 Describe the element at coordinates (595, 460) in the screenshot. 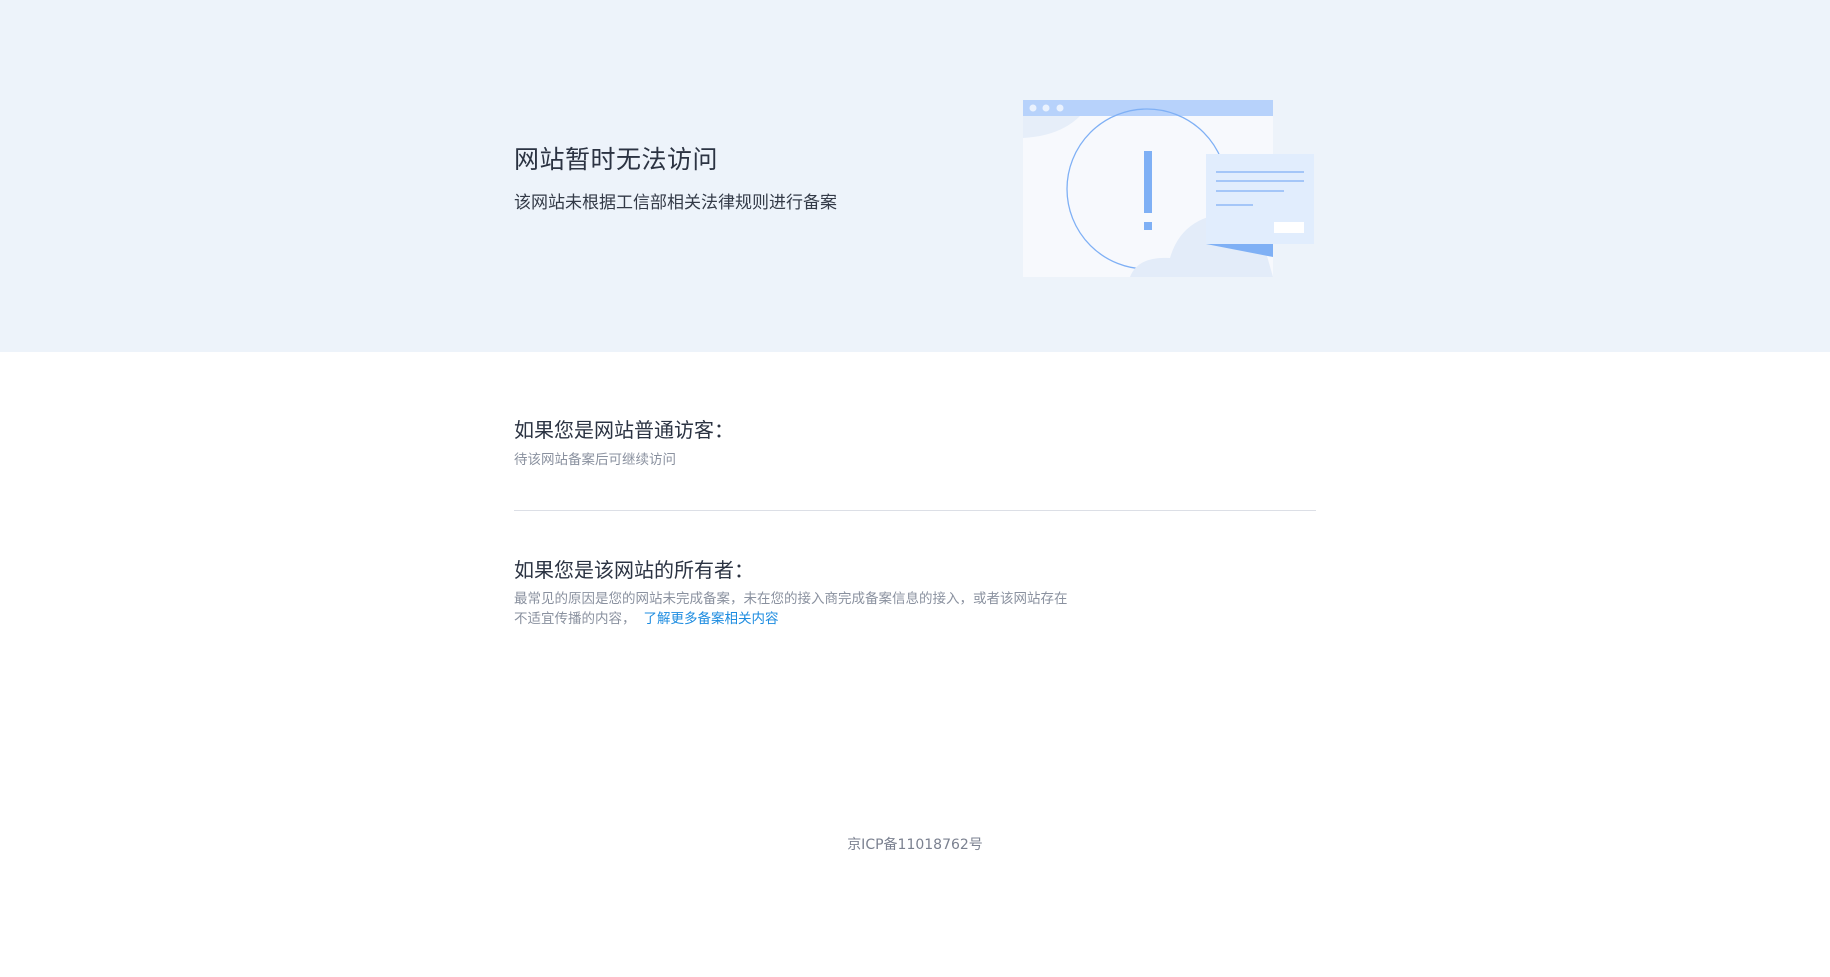

I see `visitor-text: 待该网站备案后可继续访问` at that location.